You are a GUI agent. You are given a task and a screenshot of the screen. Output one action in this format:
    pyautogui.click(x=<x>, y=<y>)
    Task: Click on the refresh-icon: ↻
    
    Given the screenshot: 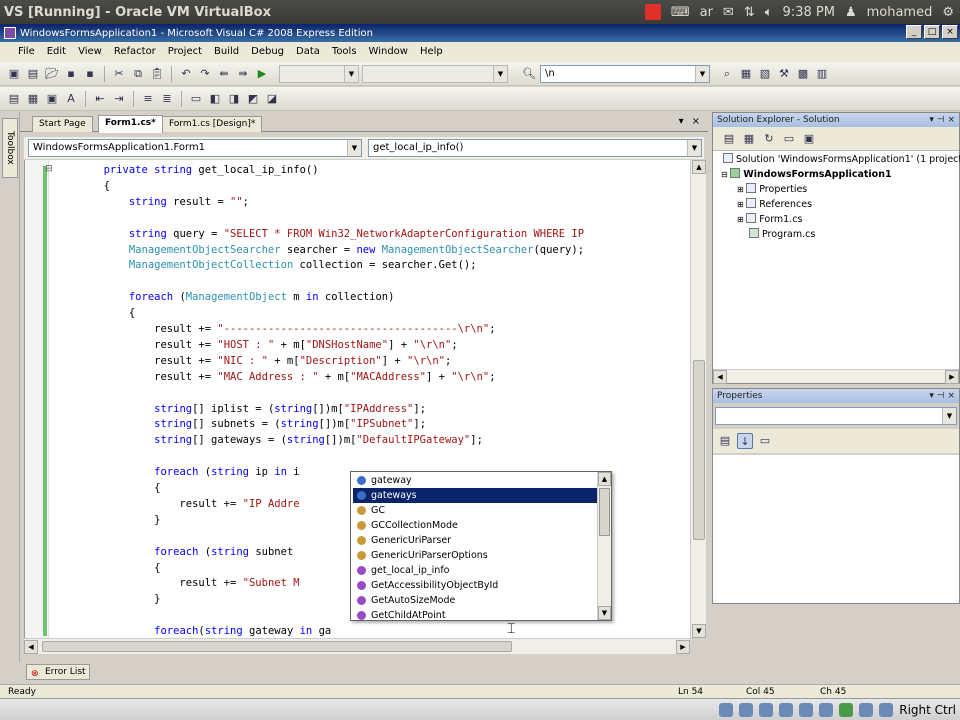 What is the action you would take?
    pyautogui.click(x=769, y=139)
    